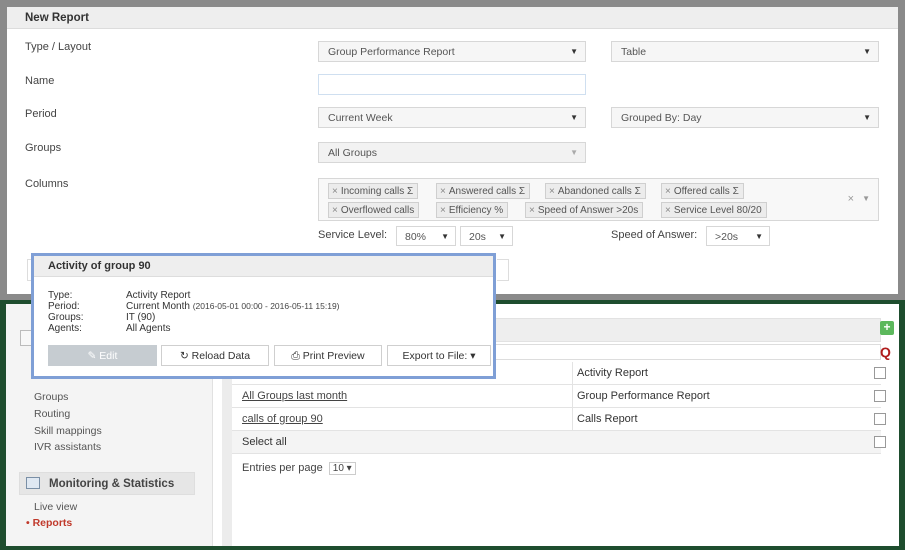 The height and width of the screenshot is (550, 905). Describe the element at coordinates (391, 52) in the screenshot. I see `report-type-value: Group Performance Report` at that location.